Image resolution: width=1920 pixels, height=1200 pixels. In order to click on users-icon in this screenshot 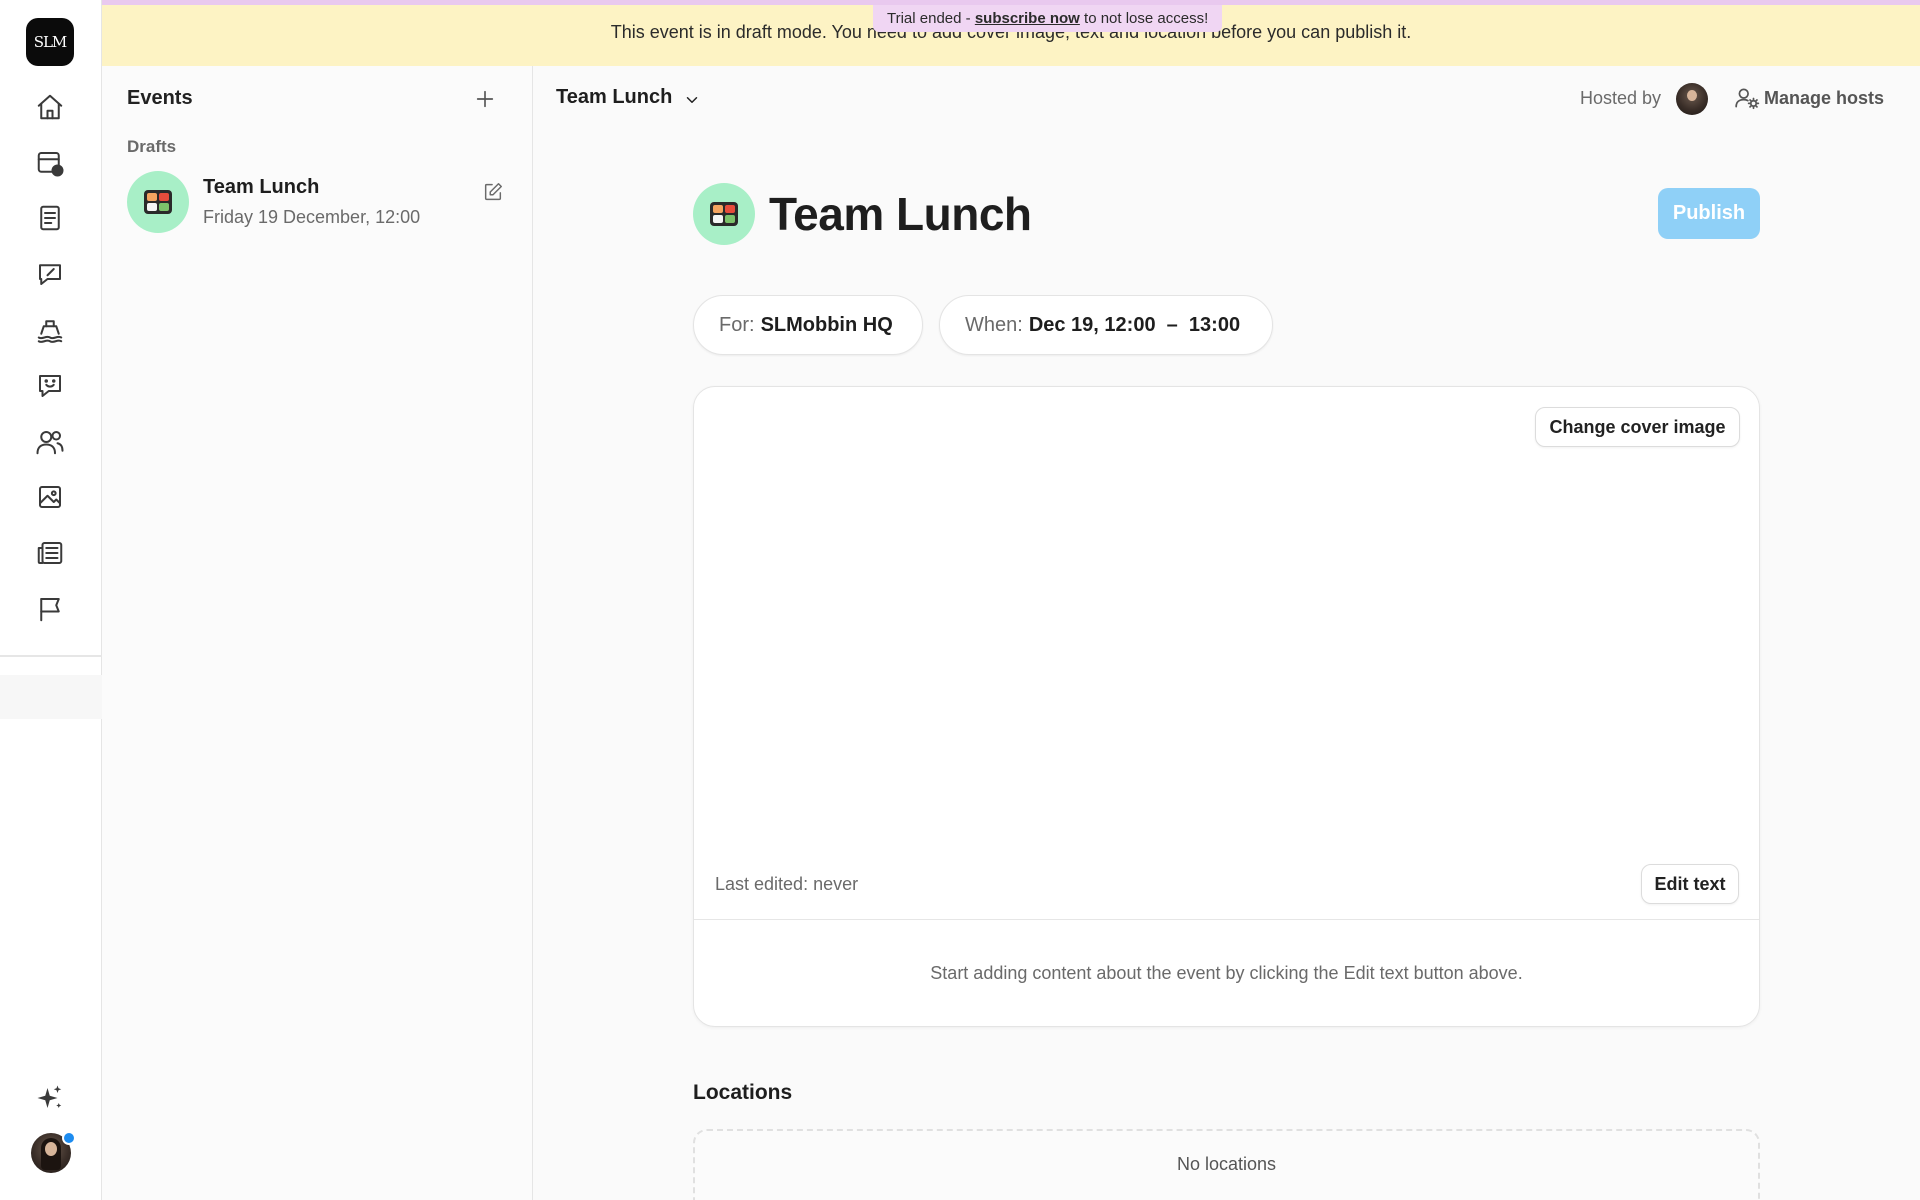, I will do `click(50, 442)`.